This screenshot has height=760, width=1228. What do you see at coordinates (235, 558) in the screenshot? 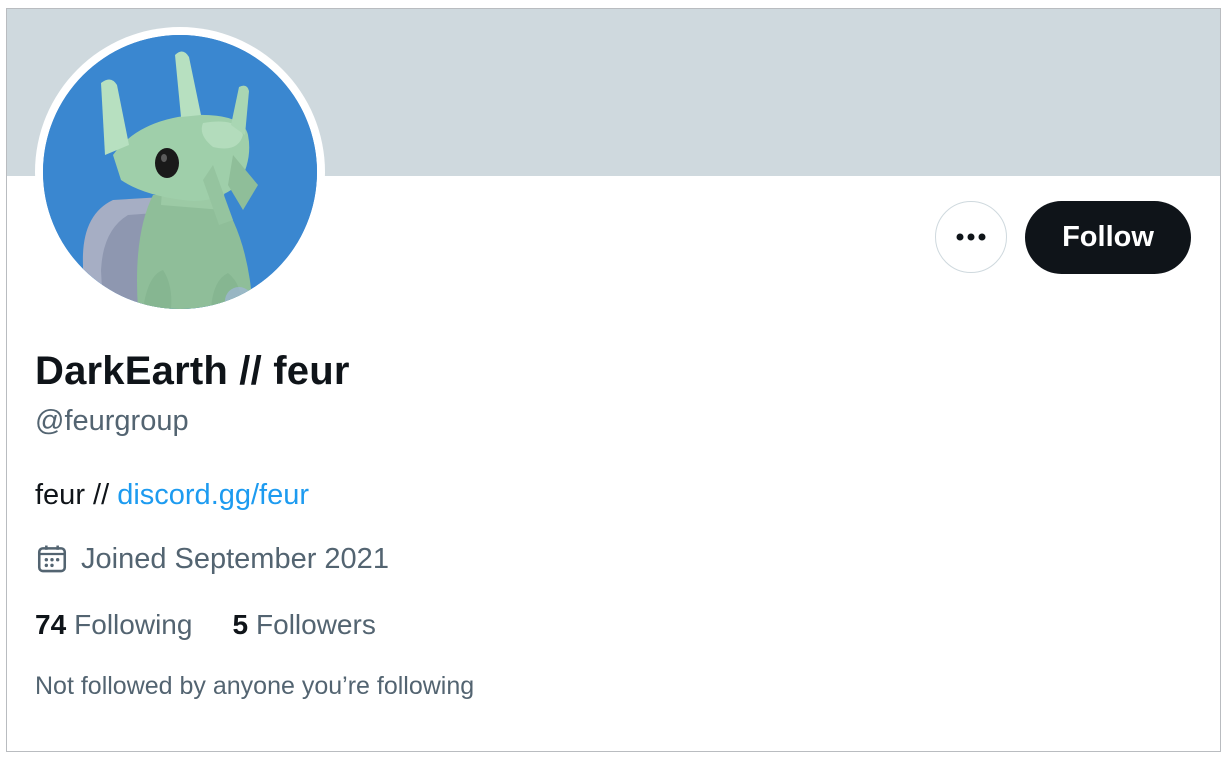
I see `joined-text: Joined September 2021` at bounding box center [235, 558].